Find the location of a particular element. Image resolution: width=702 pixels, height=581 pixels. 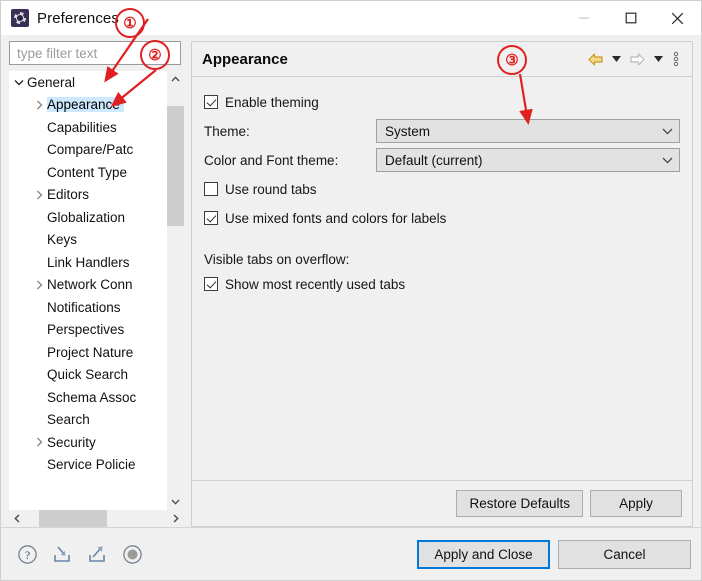

vertical-scroll-track is located at coordinates (175, 290).